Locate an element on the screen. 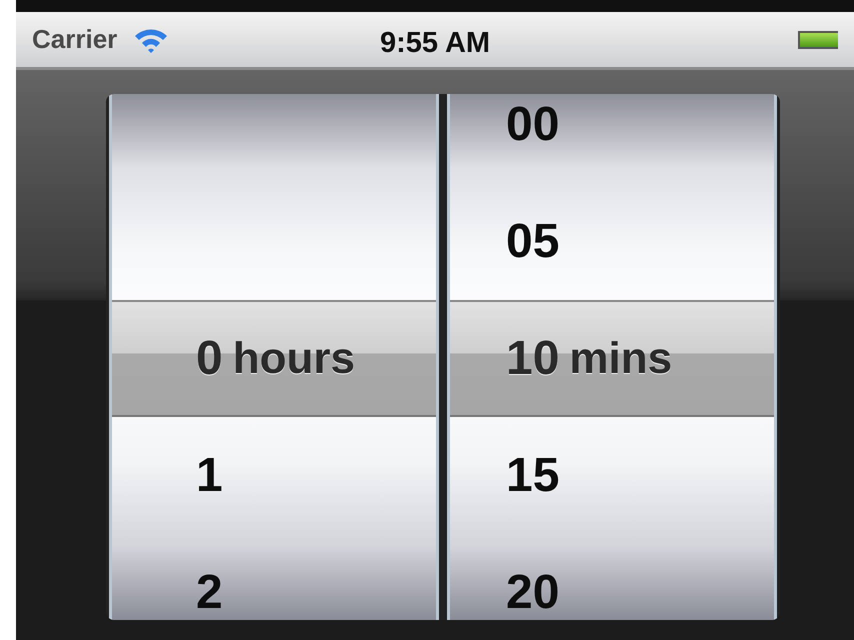  unit-label: mins is located at coordinates (620, 358).